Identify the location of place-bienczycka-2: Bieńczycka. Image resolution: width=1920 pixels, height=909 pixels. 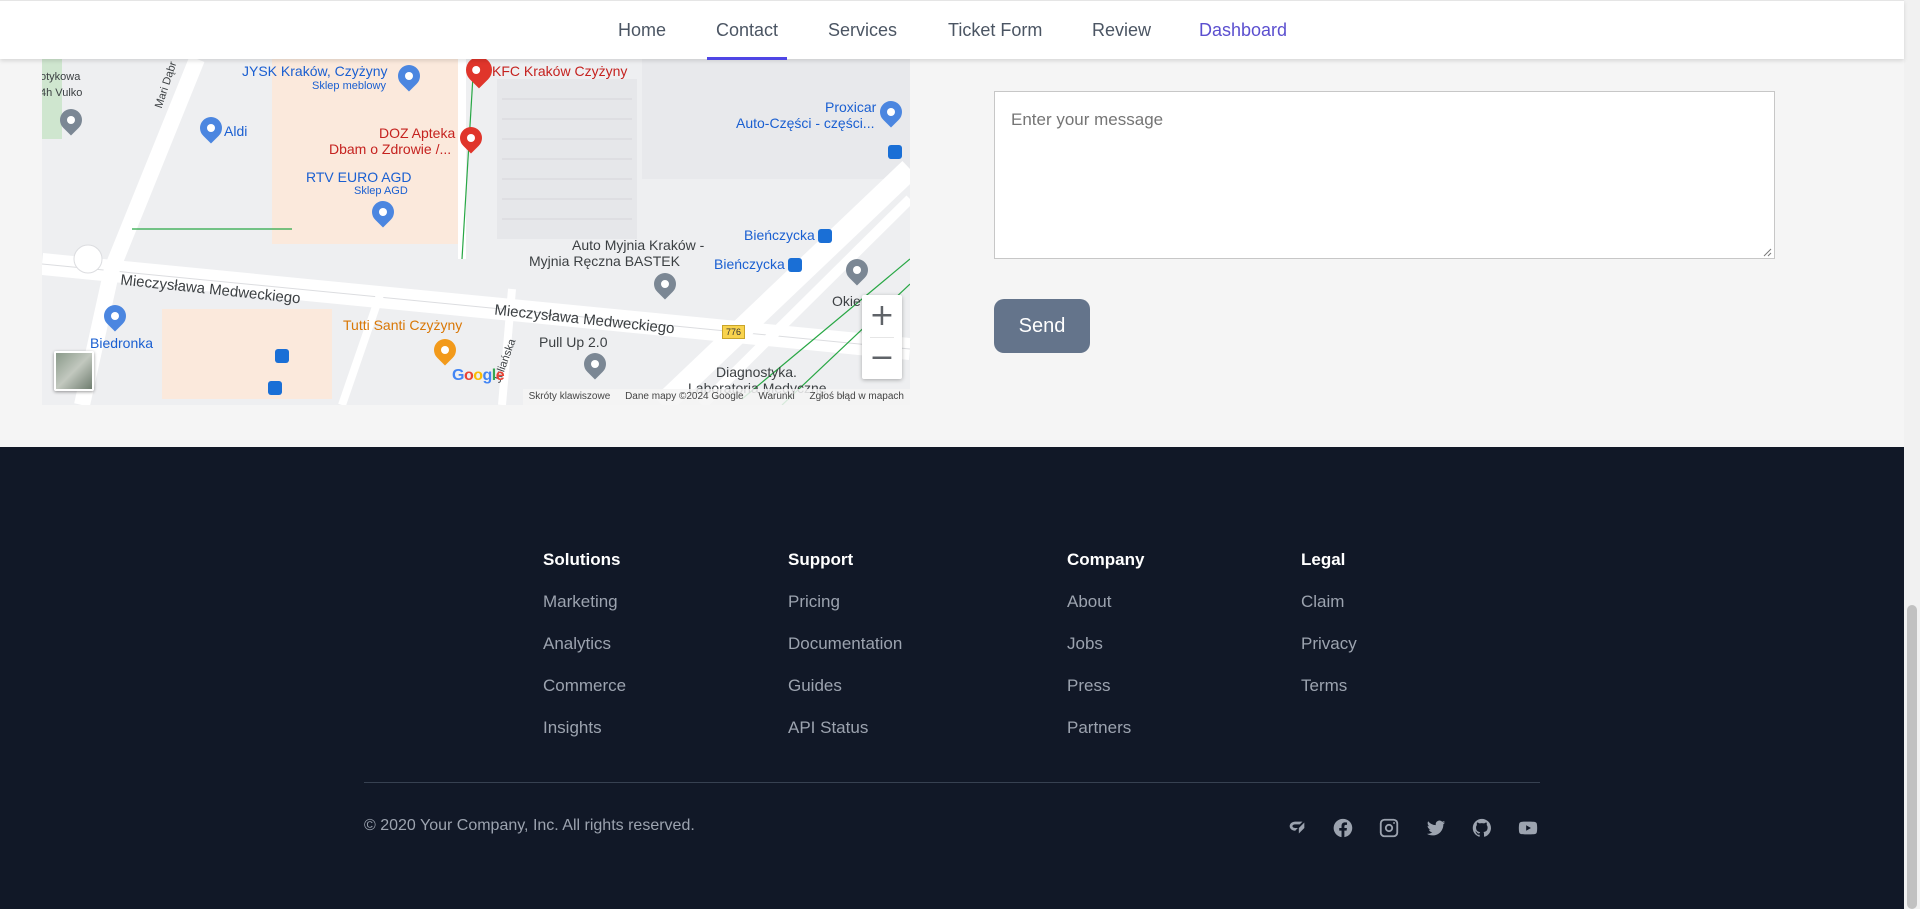
(749, 264).